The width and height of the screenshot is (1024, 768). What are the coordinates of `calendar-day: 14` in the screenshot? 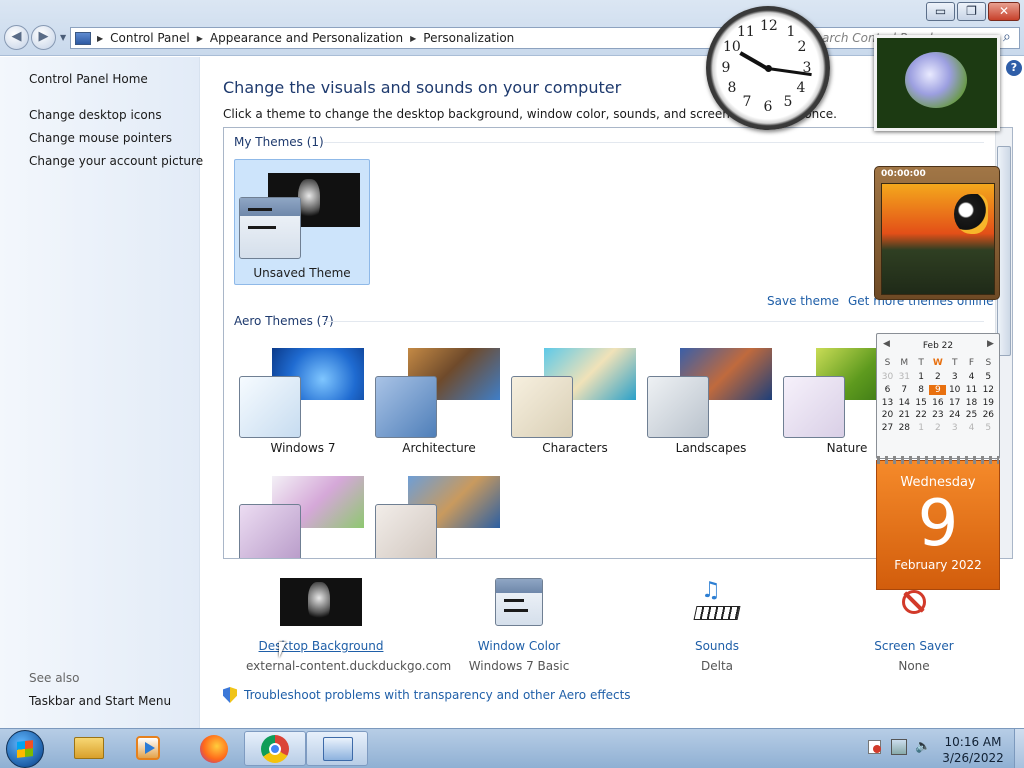 It's located at (904, 403).